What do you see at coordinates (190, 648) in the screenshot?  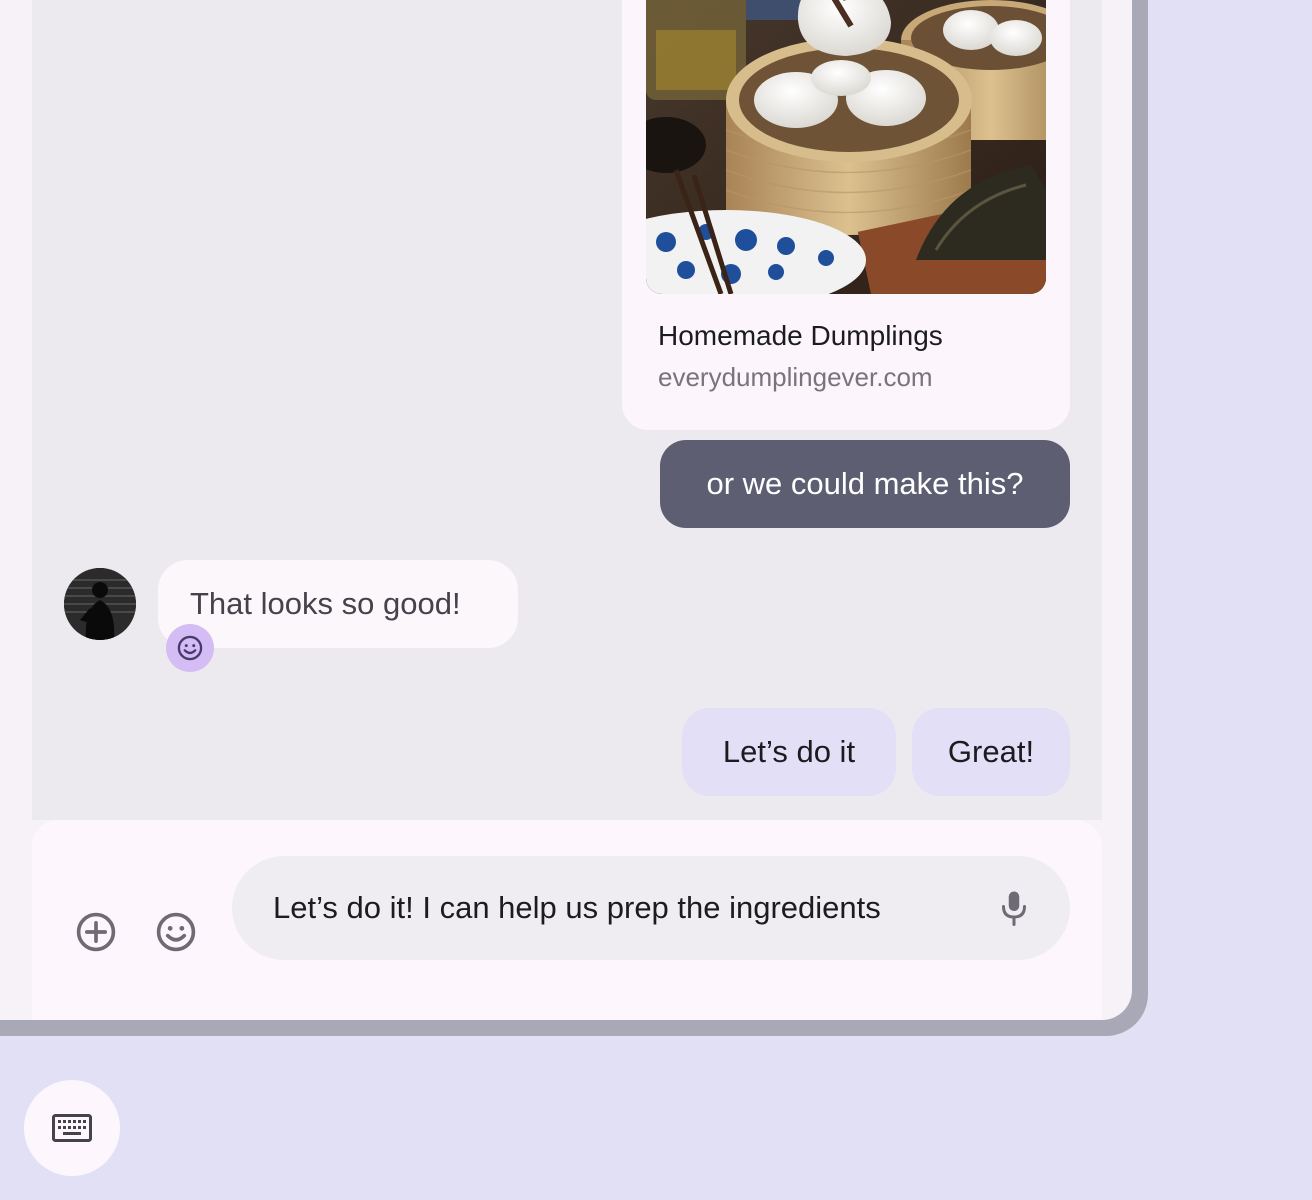 I see `smiley-reaction-icon` at bounding box center [190, 648].